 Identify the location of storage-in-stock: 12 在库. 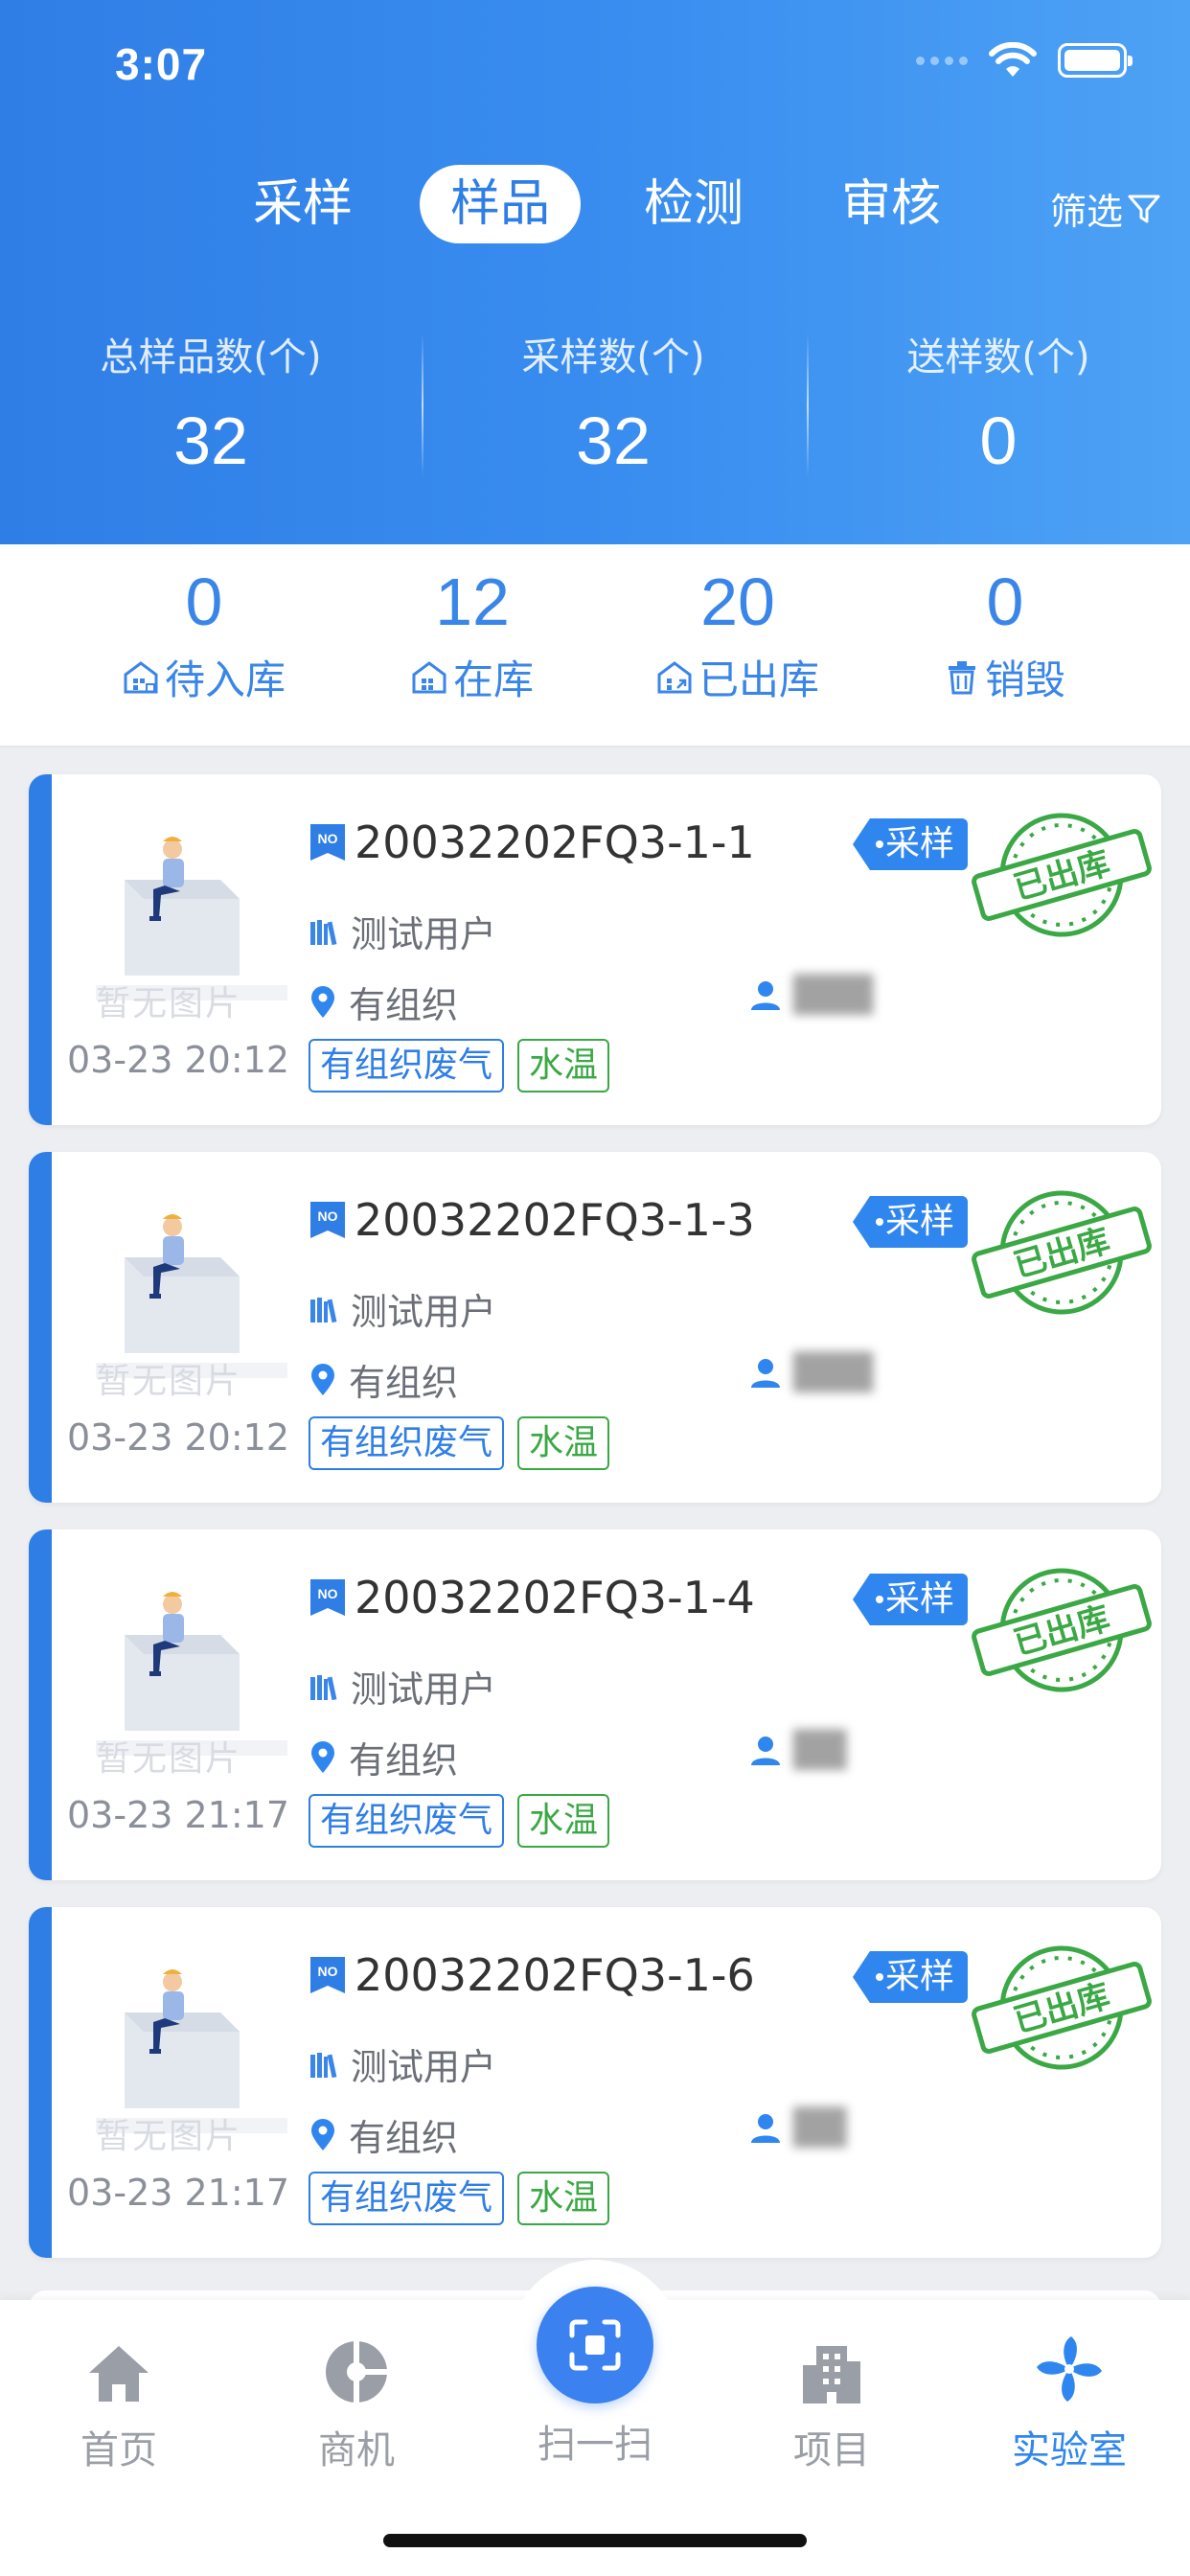
(473, 635).